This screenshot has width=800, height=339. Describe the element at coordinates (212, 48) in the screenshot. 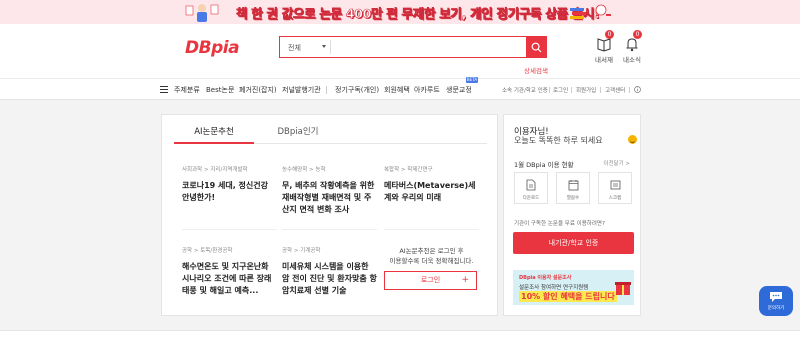

I see `dbpia-logo: DBpia` at that location.